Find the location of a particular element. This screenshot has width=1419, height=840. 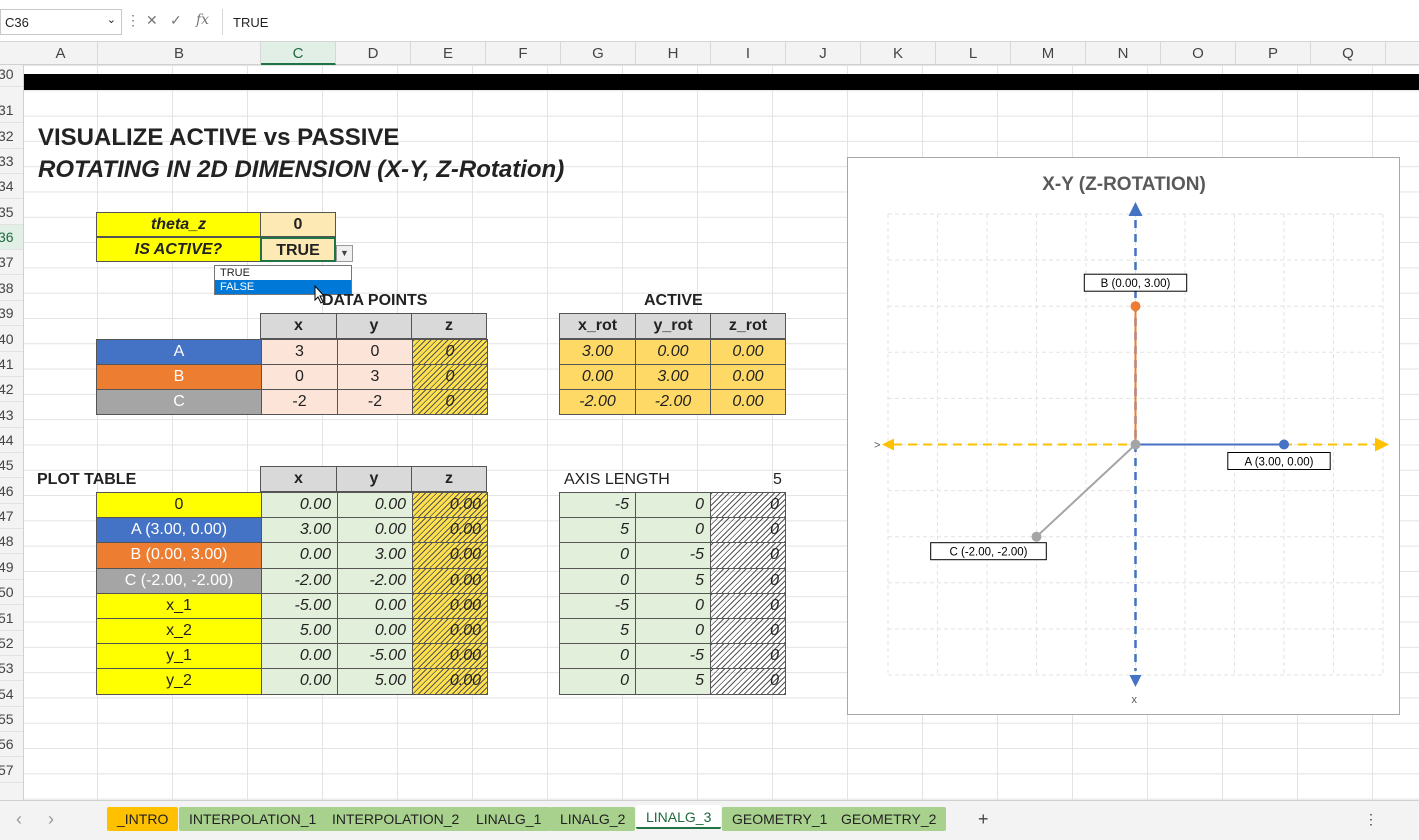

add-sheet-button: + is located at coordinates (983, 819).